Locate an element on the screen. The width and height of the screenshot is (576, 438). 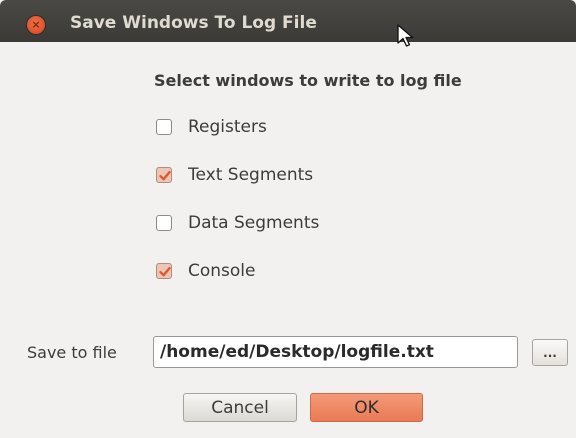
save-to-file-label: Save to file is located at coordinates (72, 352).